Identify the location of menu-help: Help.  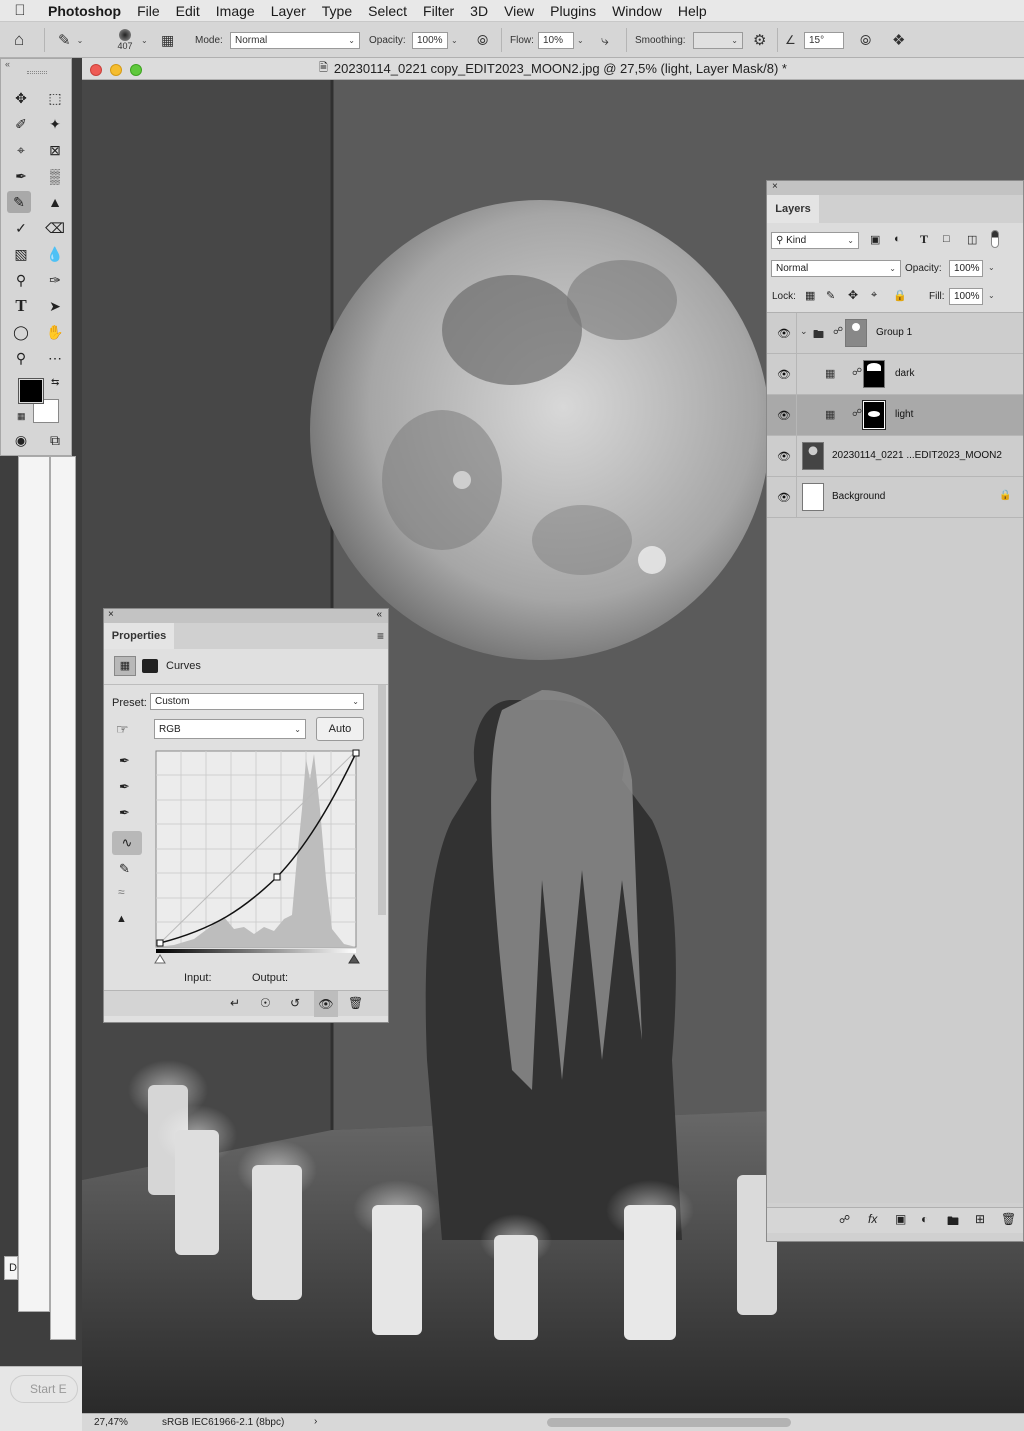
(692, 11).